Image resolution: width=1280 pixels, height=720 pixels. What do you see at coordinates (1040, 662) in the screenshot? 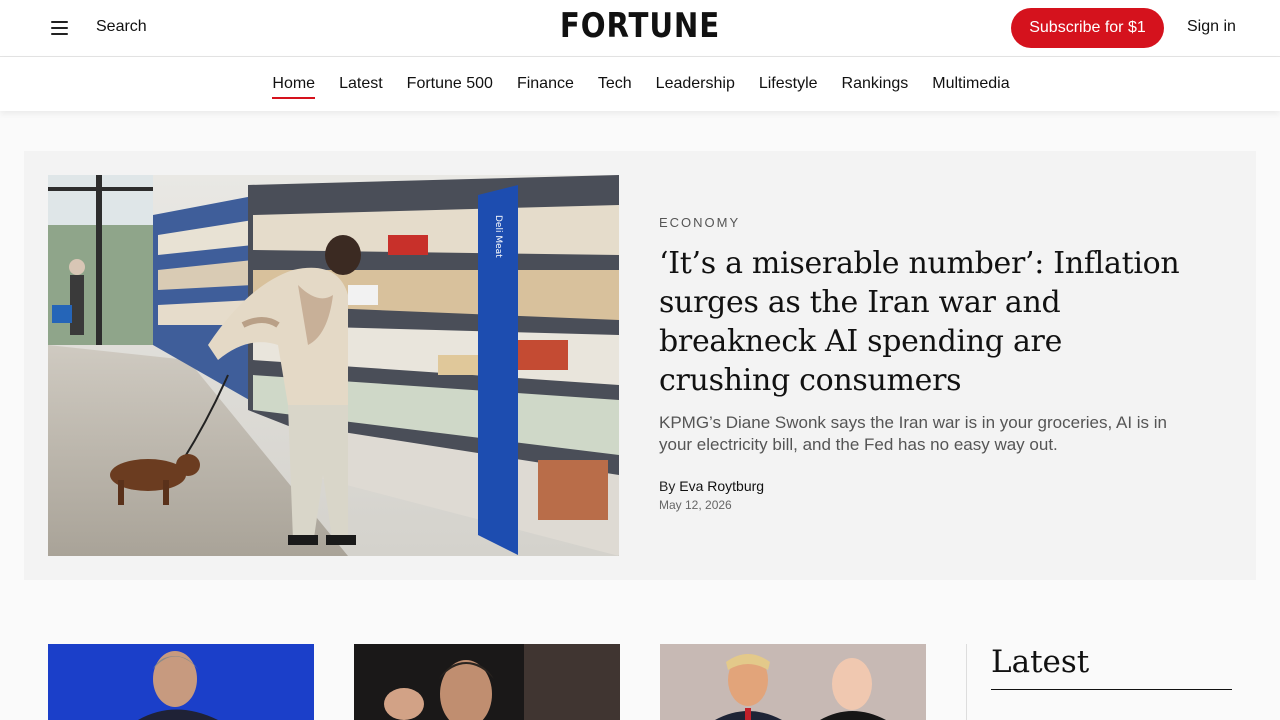
I see `latest-heading: Latest` at bounding box center [1040, 662].